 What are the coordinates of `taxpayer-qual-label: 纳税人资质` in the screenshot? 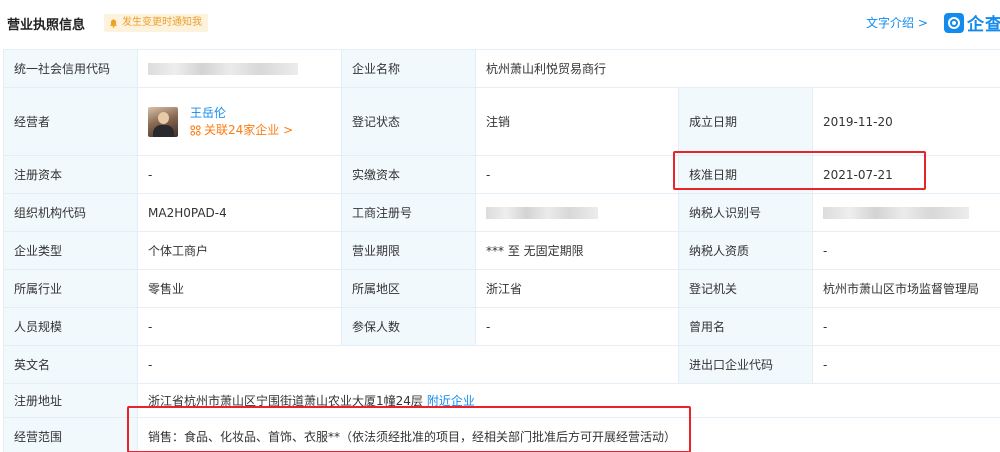 It's located at (745, 250).